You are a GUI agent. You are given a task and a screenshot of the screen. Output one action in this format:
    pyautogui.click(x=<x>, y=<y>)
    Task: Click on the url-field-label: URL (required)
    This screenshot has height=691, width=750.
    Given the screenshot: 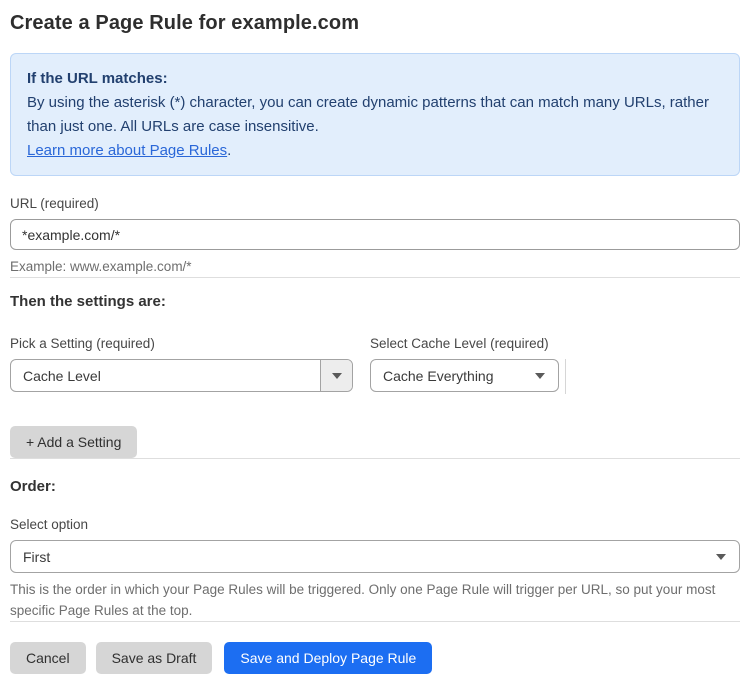 What is the action you would take?
    pyautogui.click(x=54, y=203)
    